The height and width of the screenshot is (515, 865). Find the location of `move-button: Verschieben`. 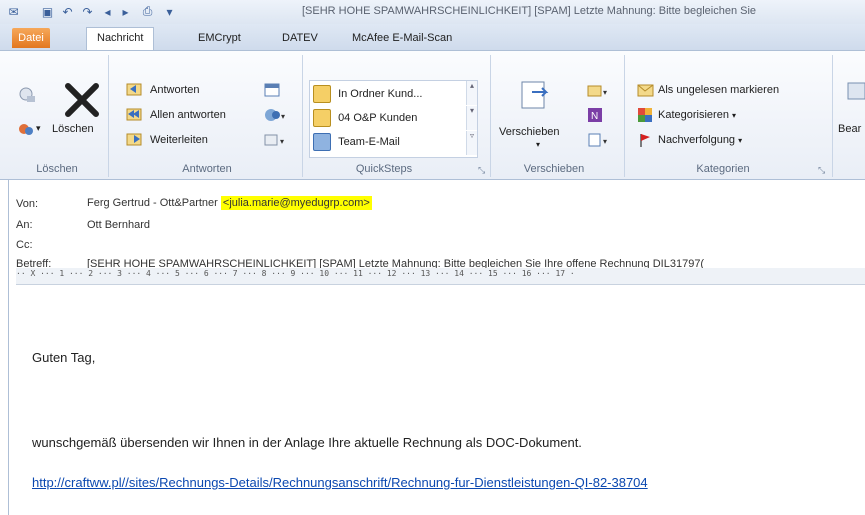

move-button: Verschieben is located at coordinates (529, 132).